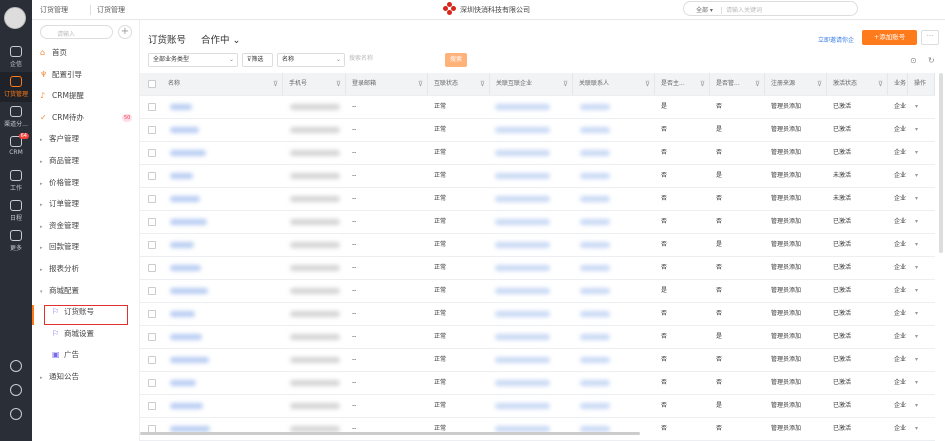 The height and width of the screenshot is (441, 945). Describe the element at coordinates (770, 8) in the screenshot. I see `global-search: 全部 ▾ 请输入关键词` at that location.